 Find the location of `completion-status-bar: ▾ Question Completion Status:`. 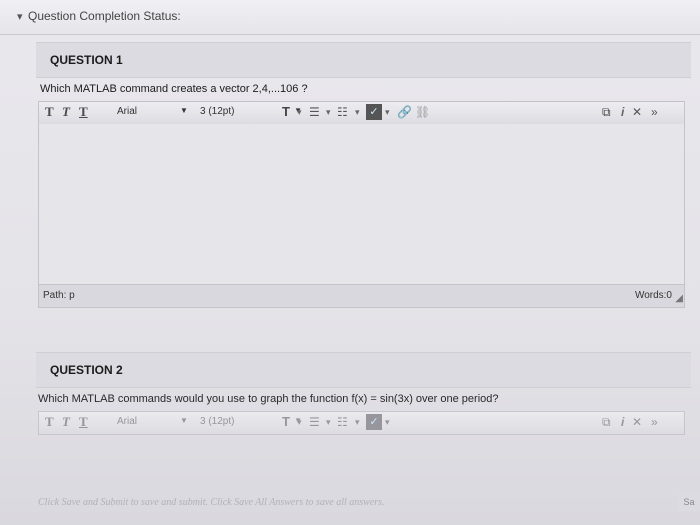

completion-status-bar: ▾ Question Completion Status: is located at coordinates (350, 17).